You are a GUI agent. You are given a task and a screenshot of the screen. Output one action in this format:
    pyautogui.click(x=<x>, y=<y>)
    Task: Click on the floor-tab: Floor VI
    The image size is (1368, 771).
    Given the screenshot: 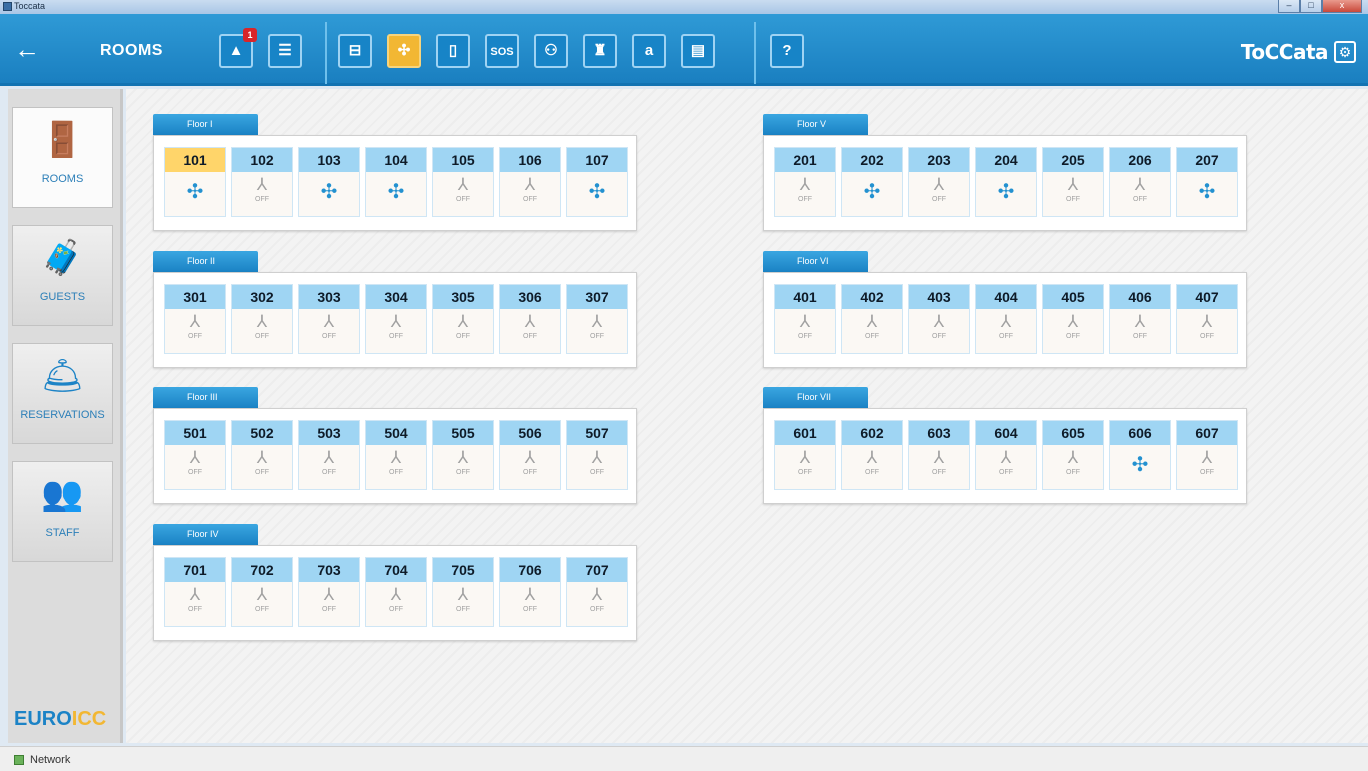 What is the action you would take?
    pyautogui.click(x=815, y=261)
    